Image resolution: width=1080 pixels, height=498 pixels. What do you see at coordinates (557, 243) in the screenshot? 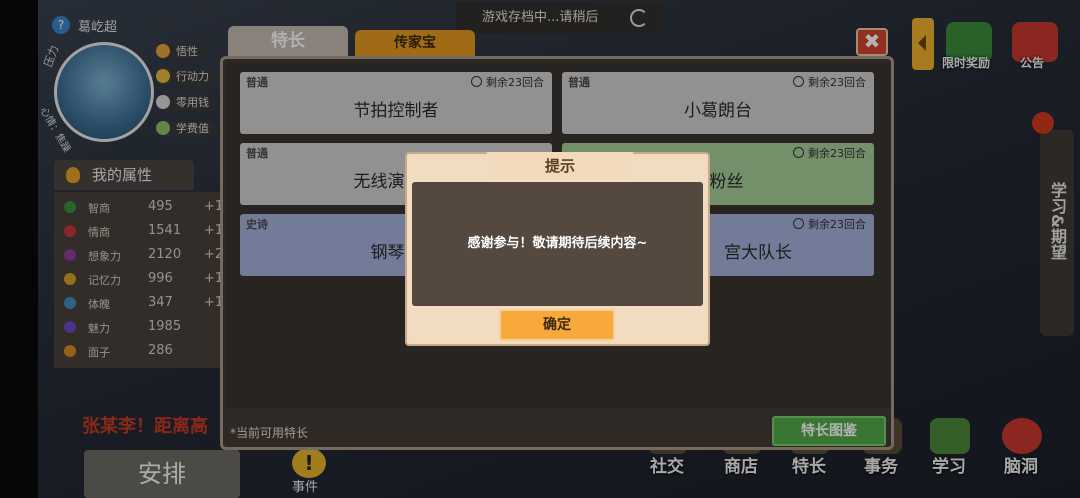
I see `dialog-message: 感谢参与！敬请期待后续内容~` at bounding box center [557, 243].